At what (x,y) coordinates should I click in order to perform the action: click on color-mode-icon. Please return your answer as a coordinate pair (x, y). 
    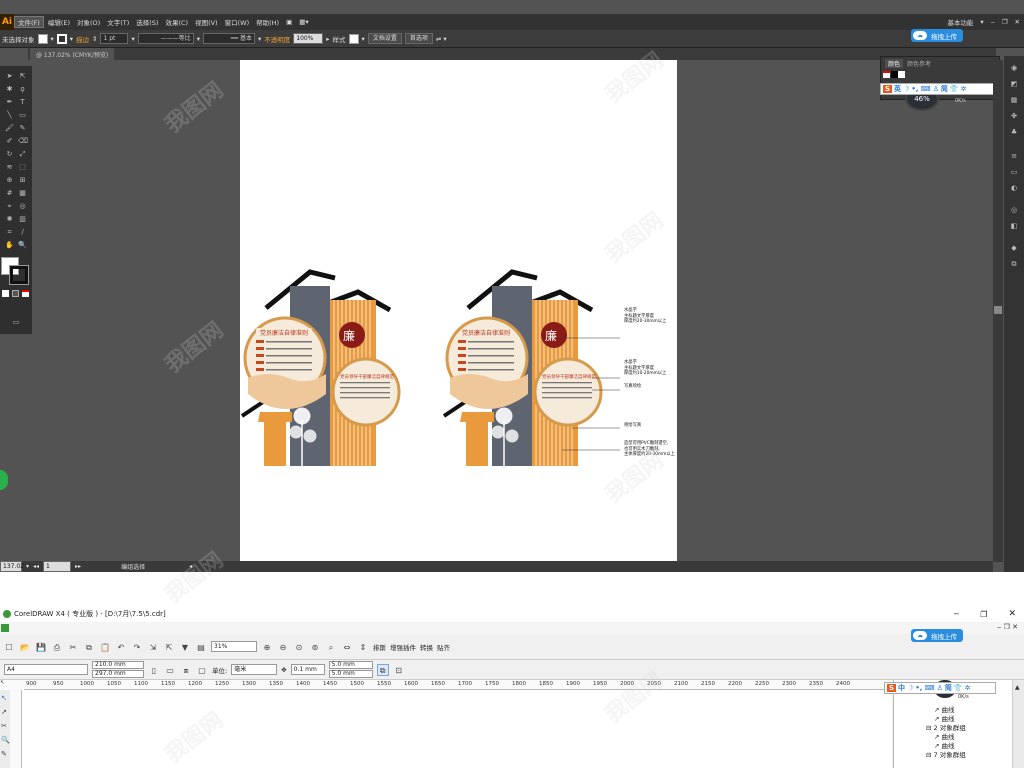
    Looking at the image, I should click on (5, 293).